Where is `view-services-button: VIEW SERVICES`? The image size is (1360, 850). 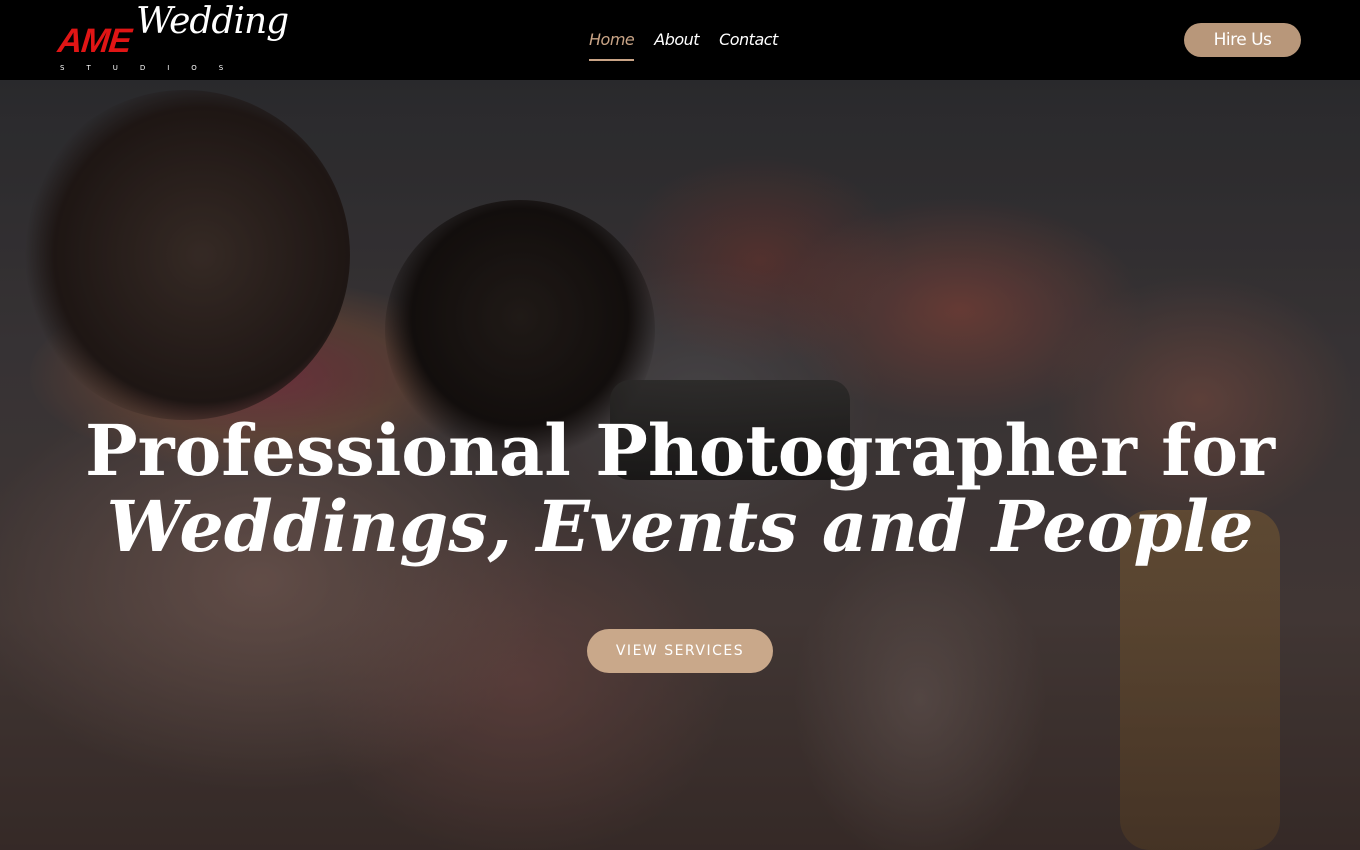 view-services-button: VIEW SERVICES is located at coordinates (680, 651).